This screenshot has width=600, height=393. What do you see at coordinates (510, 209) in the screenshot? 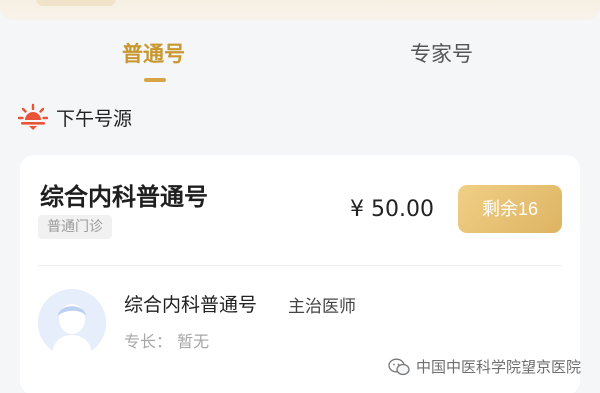
I see `remaining-slots-button: 剩余16` at bounding box center [510, 209].